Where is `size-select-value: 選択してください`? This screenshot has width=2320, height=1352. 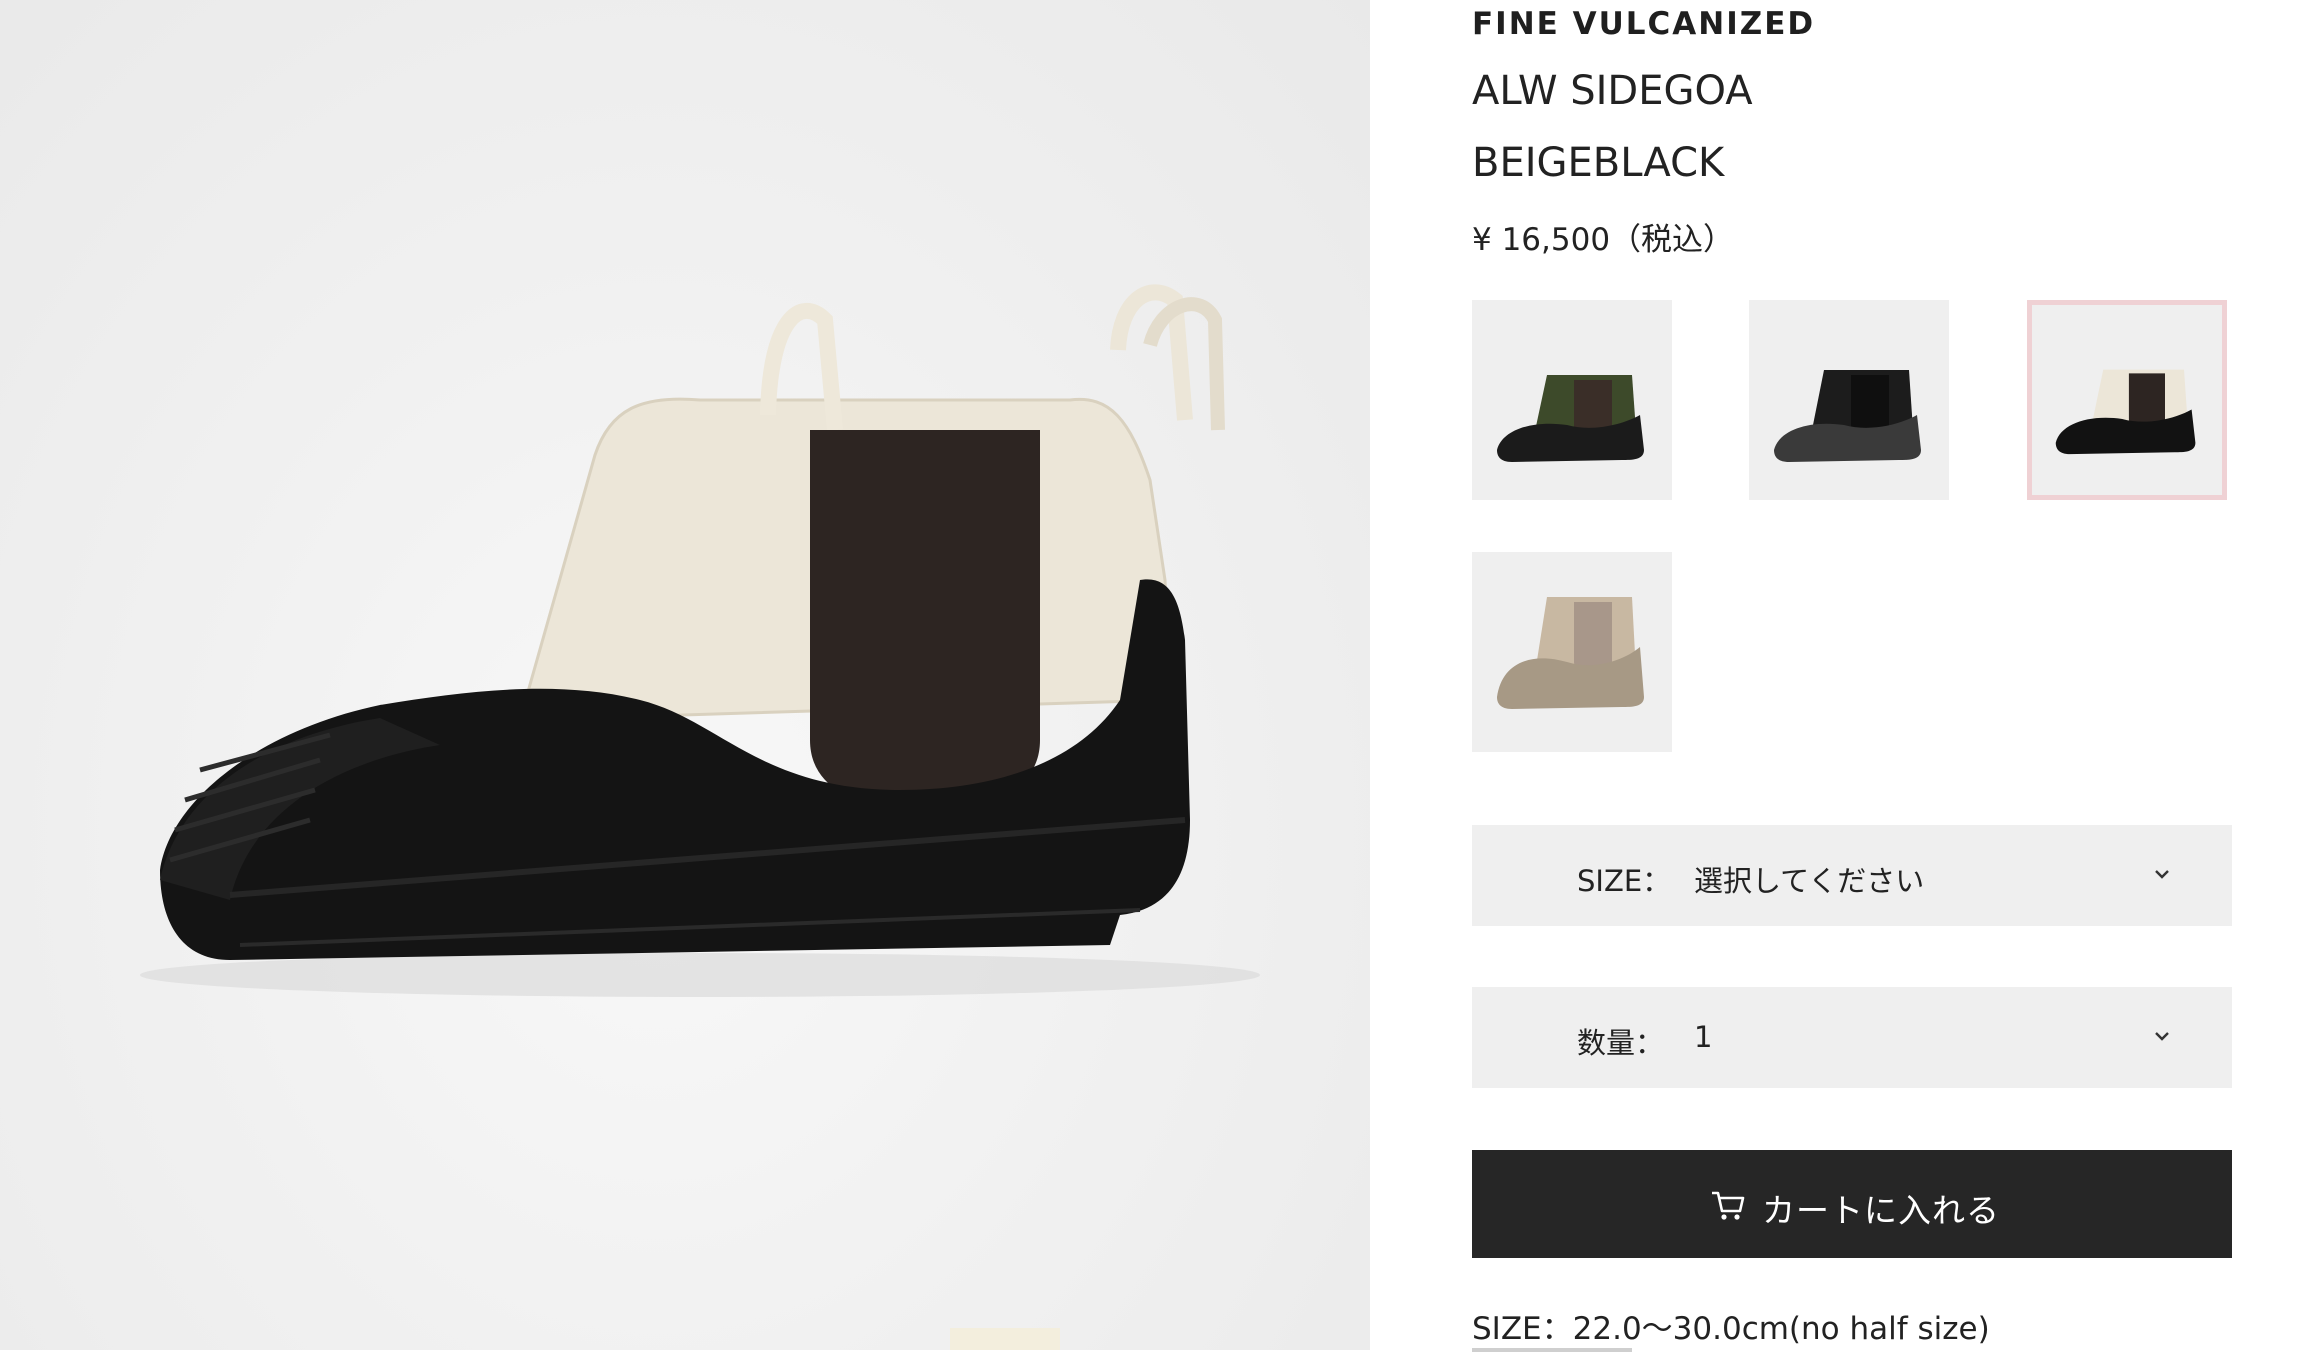 size-select-value: 選択してください is located at coordinates (1809, 881).